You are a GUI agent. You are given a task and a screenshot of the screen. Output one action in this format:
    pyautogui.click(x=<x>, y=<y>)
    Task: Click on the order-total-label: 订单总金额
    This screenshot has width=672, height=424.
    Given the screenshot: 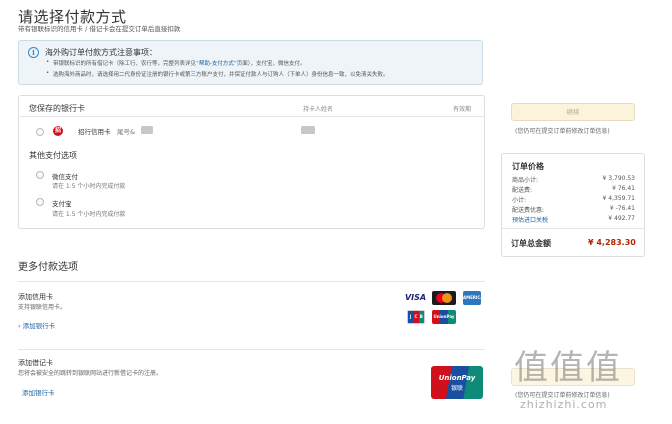 What is the action you would take?
    pyautogui.click(x=531, y=243)
    